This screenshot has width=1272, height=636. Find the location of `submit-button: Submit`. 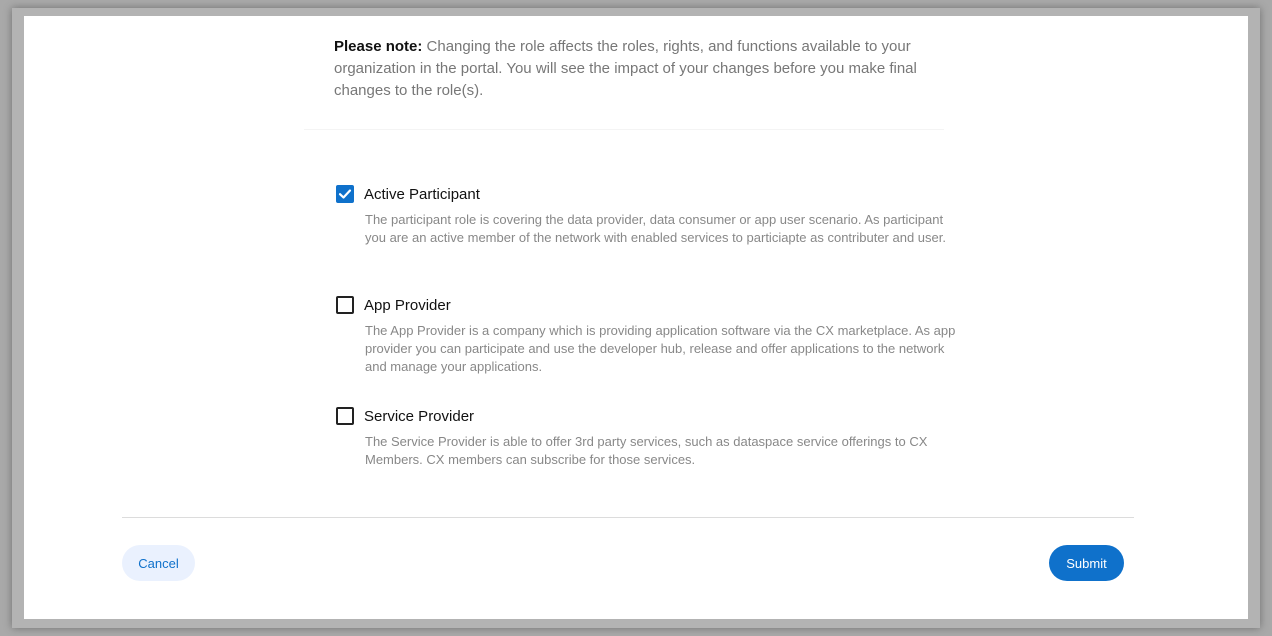

submit-button: Submit is located at coordinates (1086, 563).